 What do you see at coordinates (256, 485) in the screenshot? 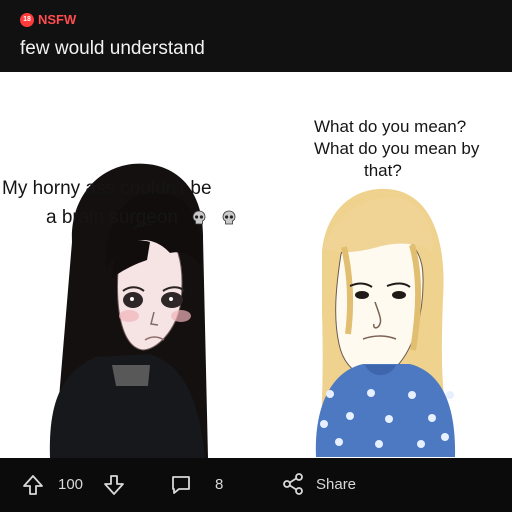
I see `post-actions: 100 8 Share` at bounding box center [256, 485].